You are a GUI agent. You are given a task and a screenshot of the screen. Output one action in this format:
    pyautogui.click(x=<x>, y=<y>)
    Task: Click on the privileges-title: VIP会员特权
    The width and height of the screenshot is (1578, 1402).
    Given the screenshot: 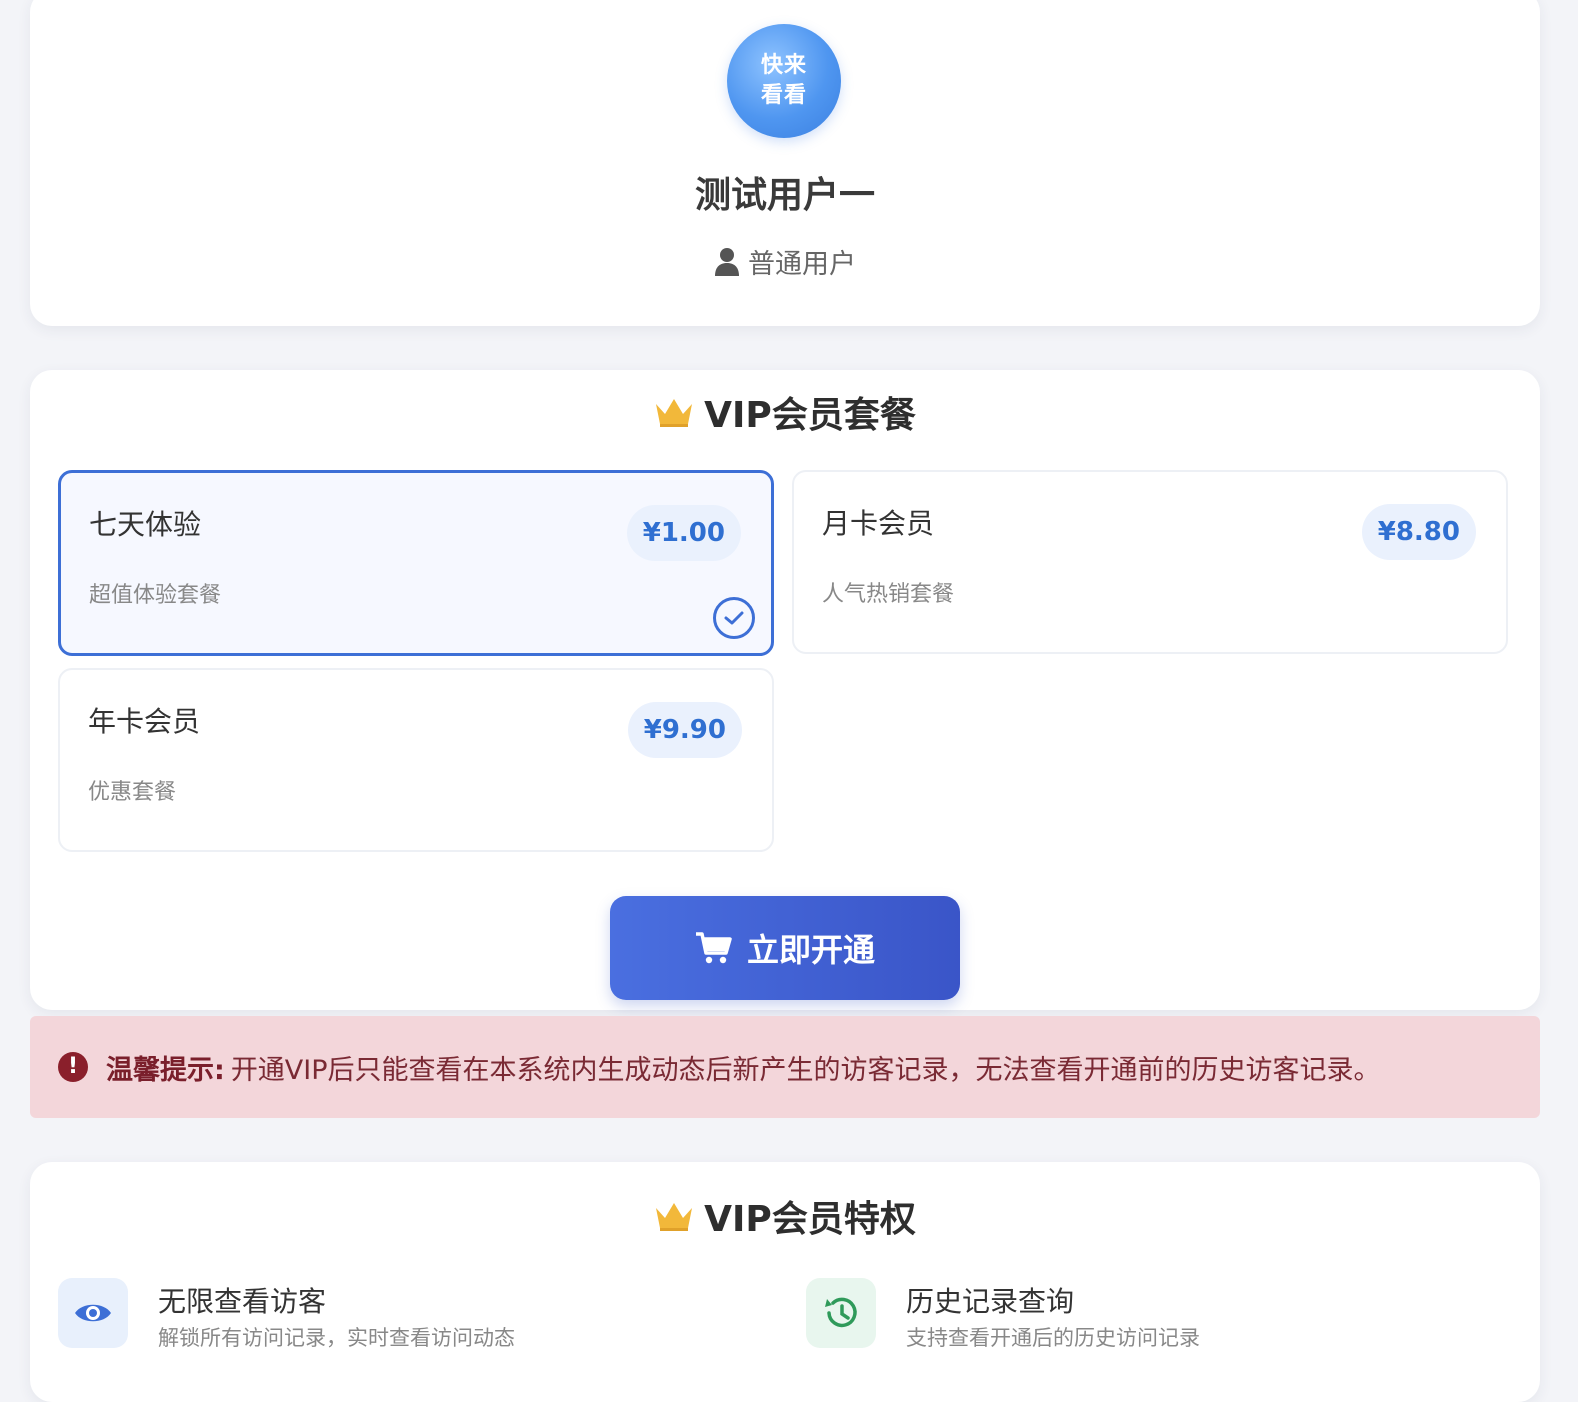 What is the action you would take?
    pyautogui.click(x=785, y=1216)
    